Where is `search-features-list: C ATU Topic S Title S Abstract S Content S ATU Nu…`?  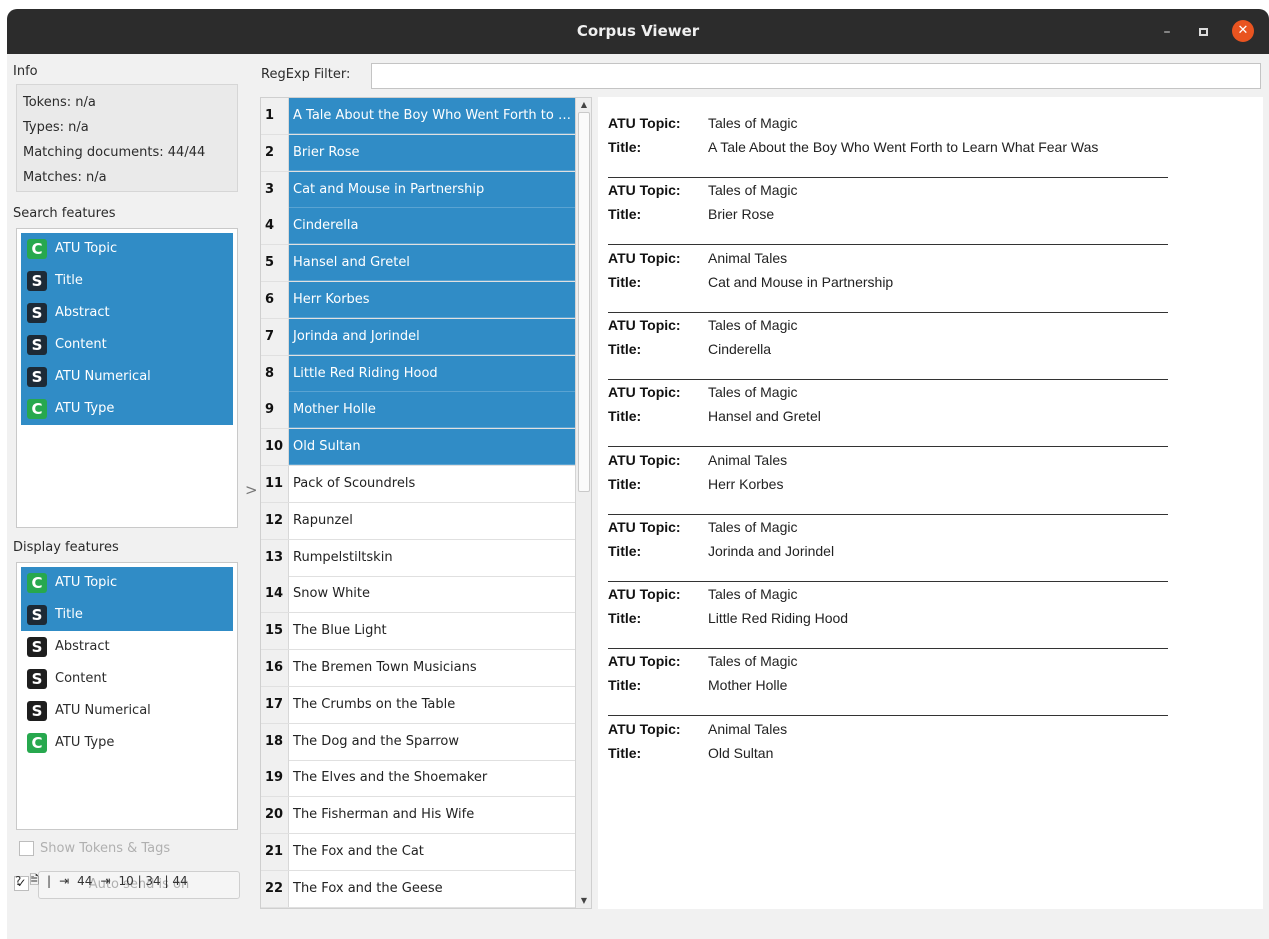
search-features-list: C ATU Topic S Title S Abstract S Content S ATU Nu… is located at coordinates (127, 378).